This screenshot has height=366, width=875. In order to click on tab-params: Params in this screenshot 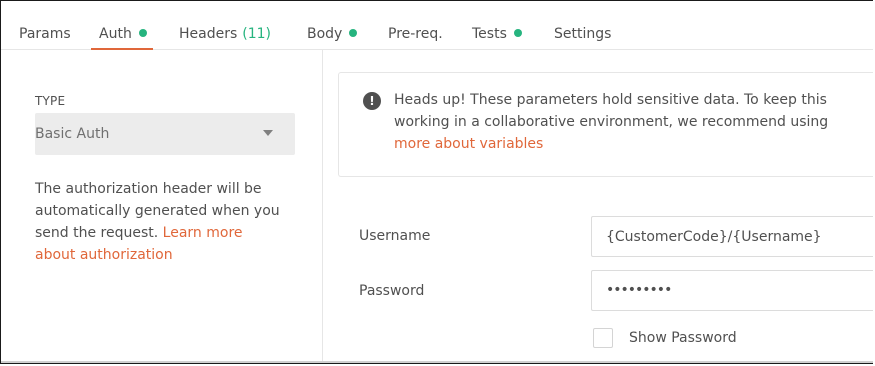, I will do `click(45, 25)`.